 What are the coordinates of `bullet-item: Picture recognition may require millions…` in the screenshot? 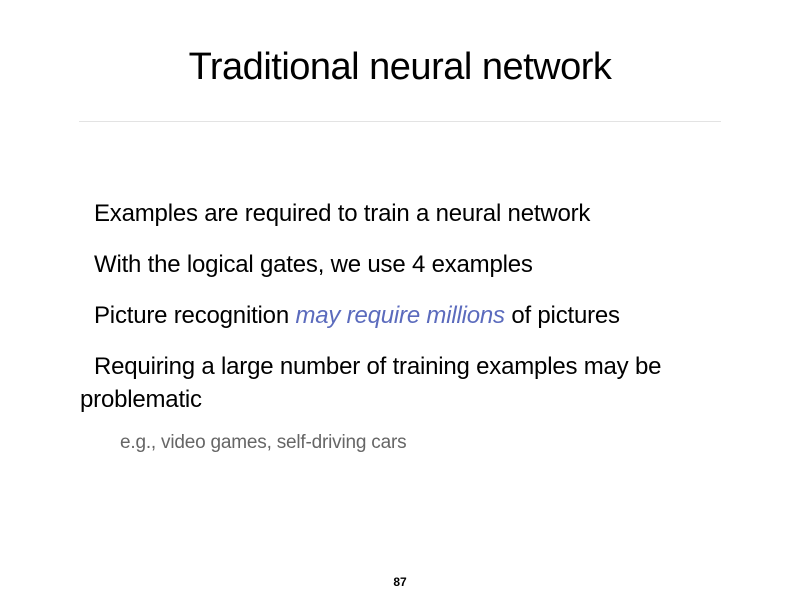 It's located at (405, 315).